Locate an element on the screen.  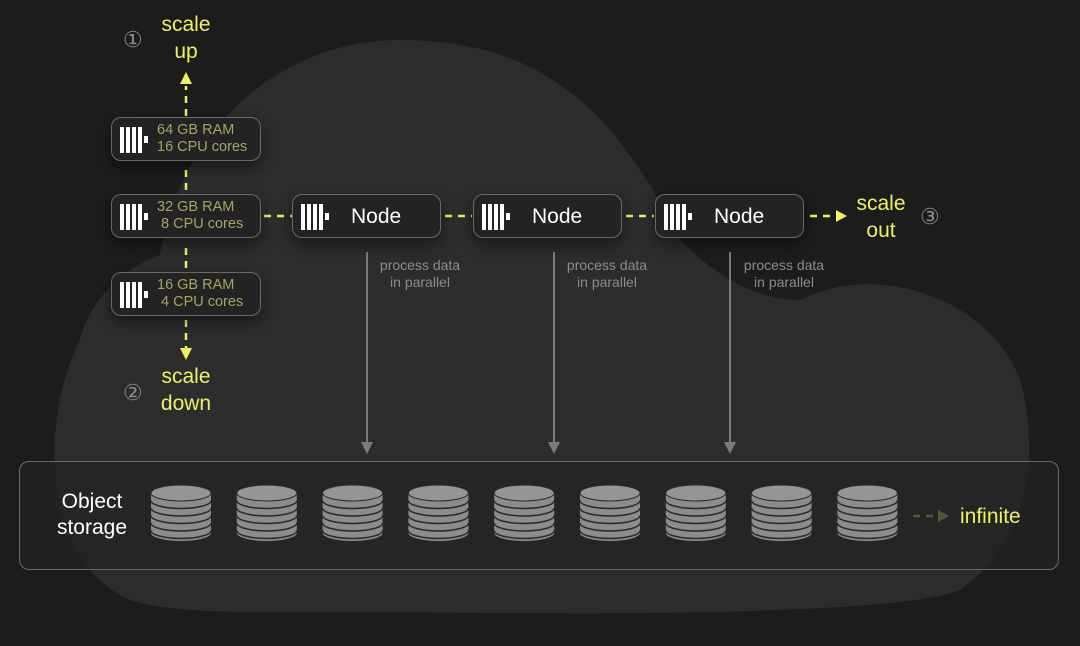
storage-disks is located at coordinates (524, 512).